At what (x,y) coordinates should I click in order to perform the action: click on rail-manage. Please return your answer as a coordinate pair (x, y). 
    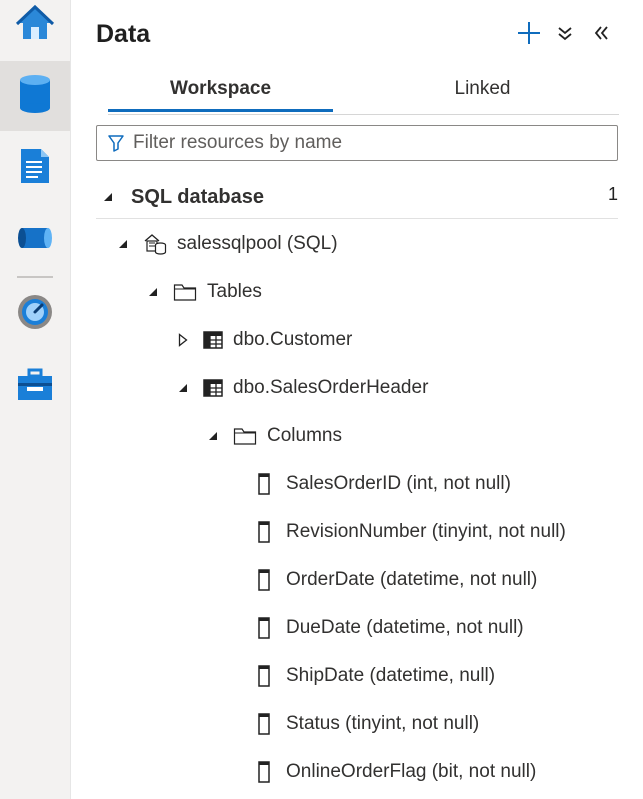
    Looking at the image, I should click on (35, 387).